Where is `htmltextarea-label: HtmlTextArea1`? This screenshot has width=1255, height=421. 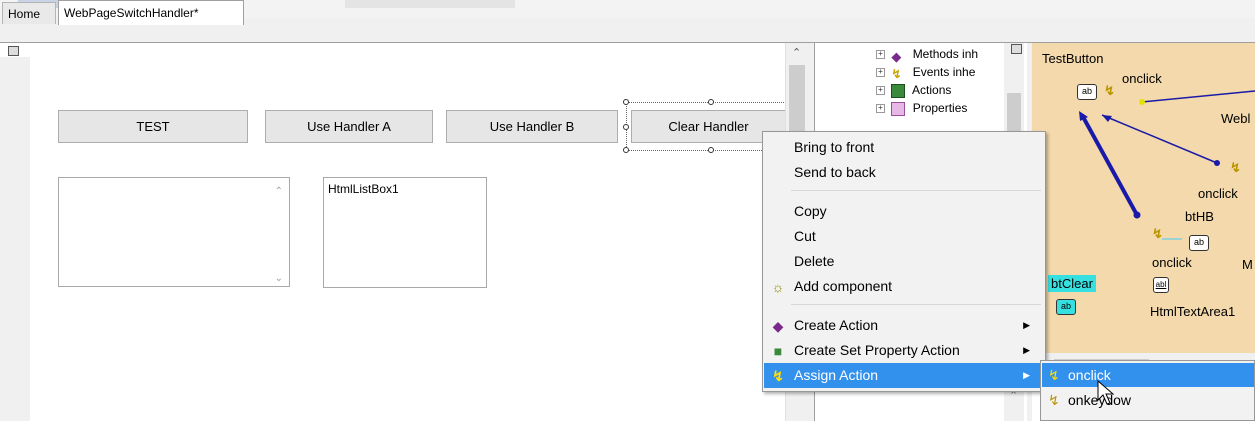
htmltextarea-label: HtmlTextArea1 is located at coordinates (1193, 311).